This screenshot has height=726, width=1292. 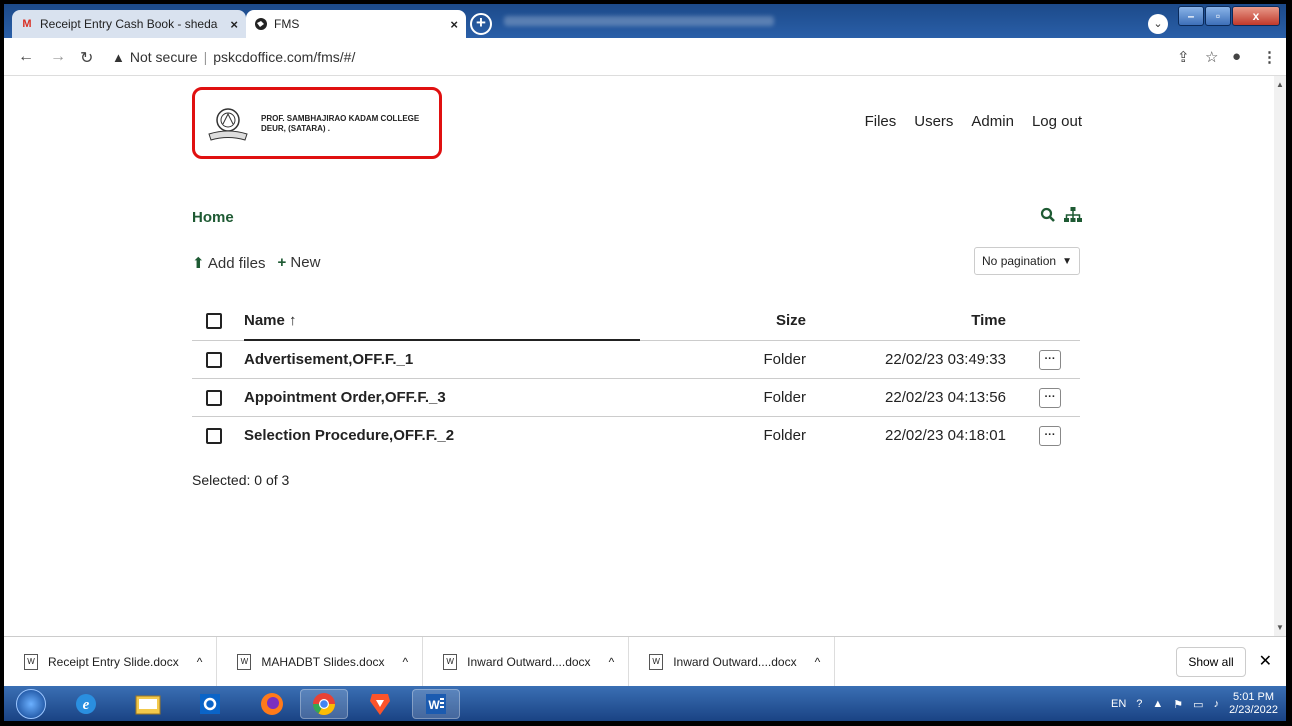 I want to click on tab-search-button: ⌄, so click(x=1158, y=24).